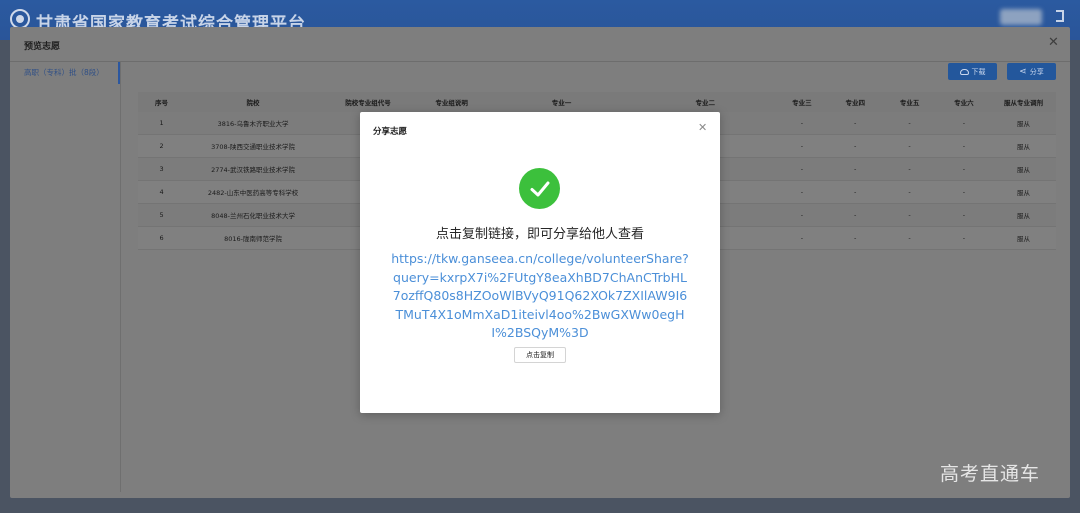 The width and height of the screenshot is (1080, 513). I want to click on close-icon: ✕, so click(702, 127).